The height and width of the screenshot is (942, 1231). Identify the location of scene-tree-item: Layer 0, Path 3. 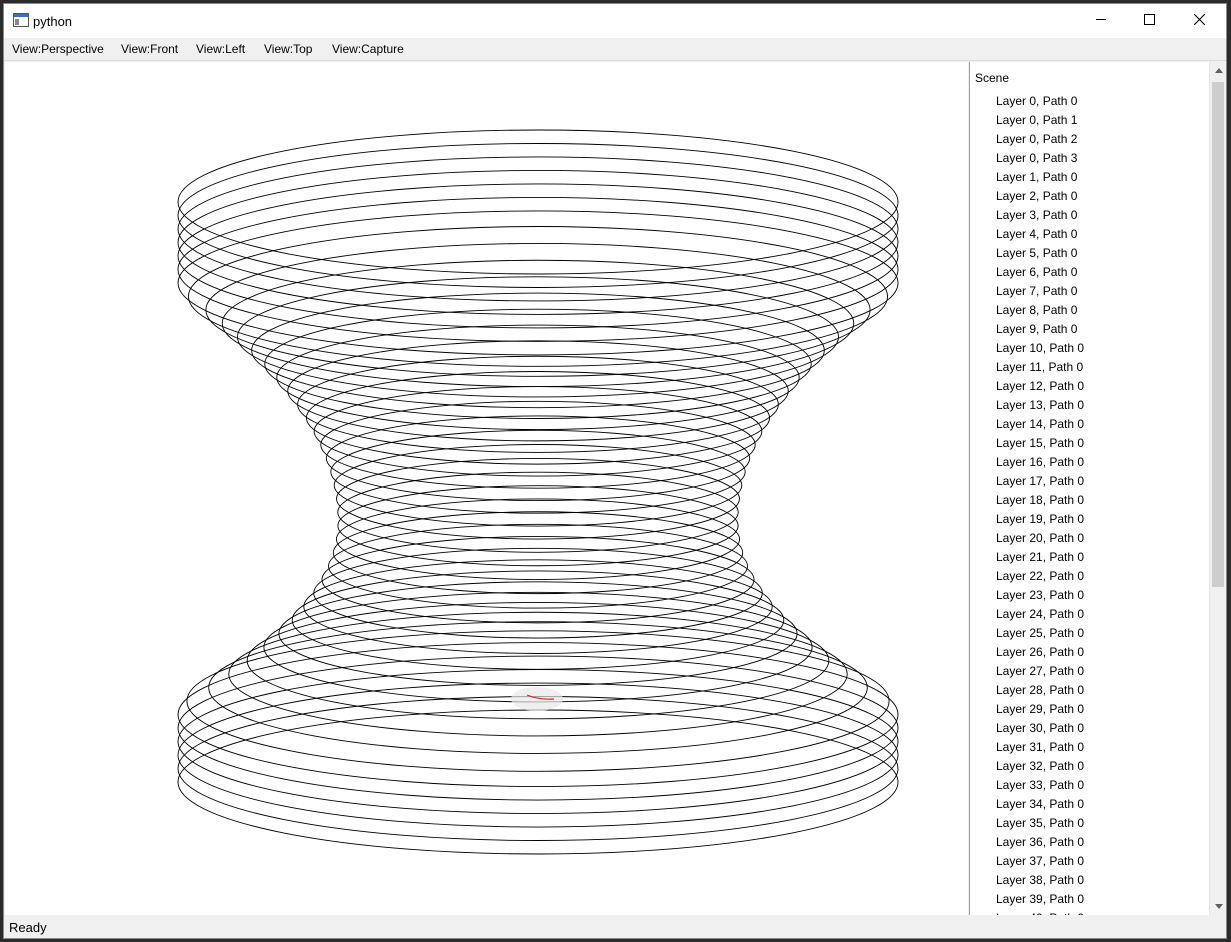
(1040, 158).